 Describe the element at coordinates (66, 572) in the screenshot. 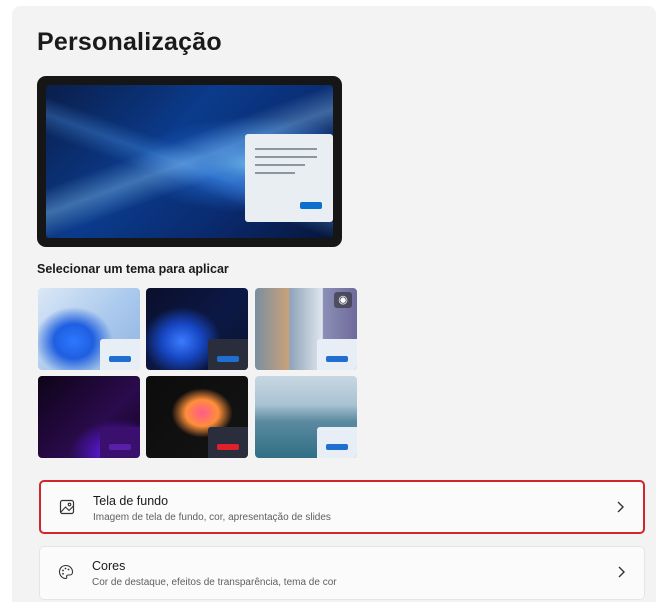

I see `palette-icon` at that location.